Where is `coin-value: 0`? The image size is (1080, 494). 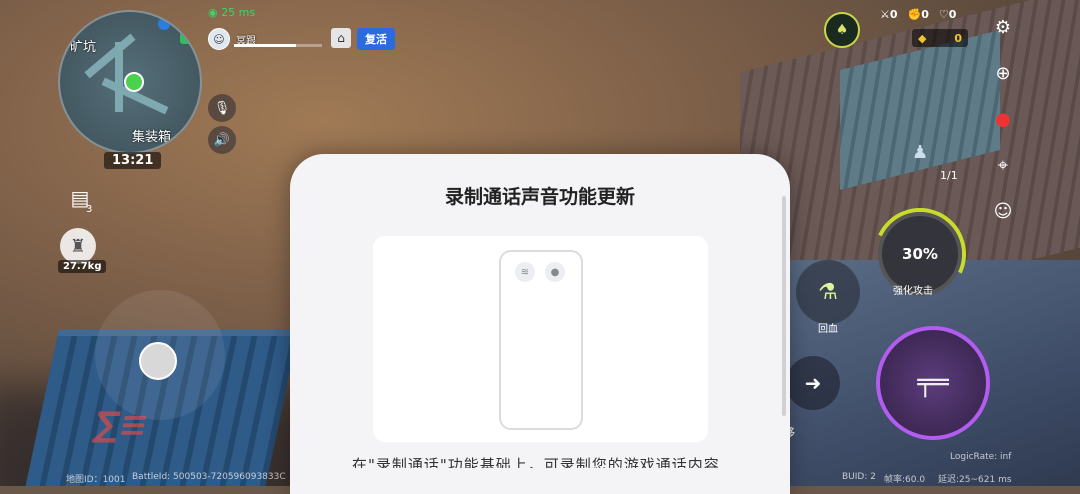 coin-value: 0 is located at coordinates (958, 38).